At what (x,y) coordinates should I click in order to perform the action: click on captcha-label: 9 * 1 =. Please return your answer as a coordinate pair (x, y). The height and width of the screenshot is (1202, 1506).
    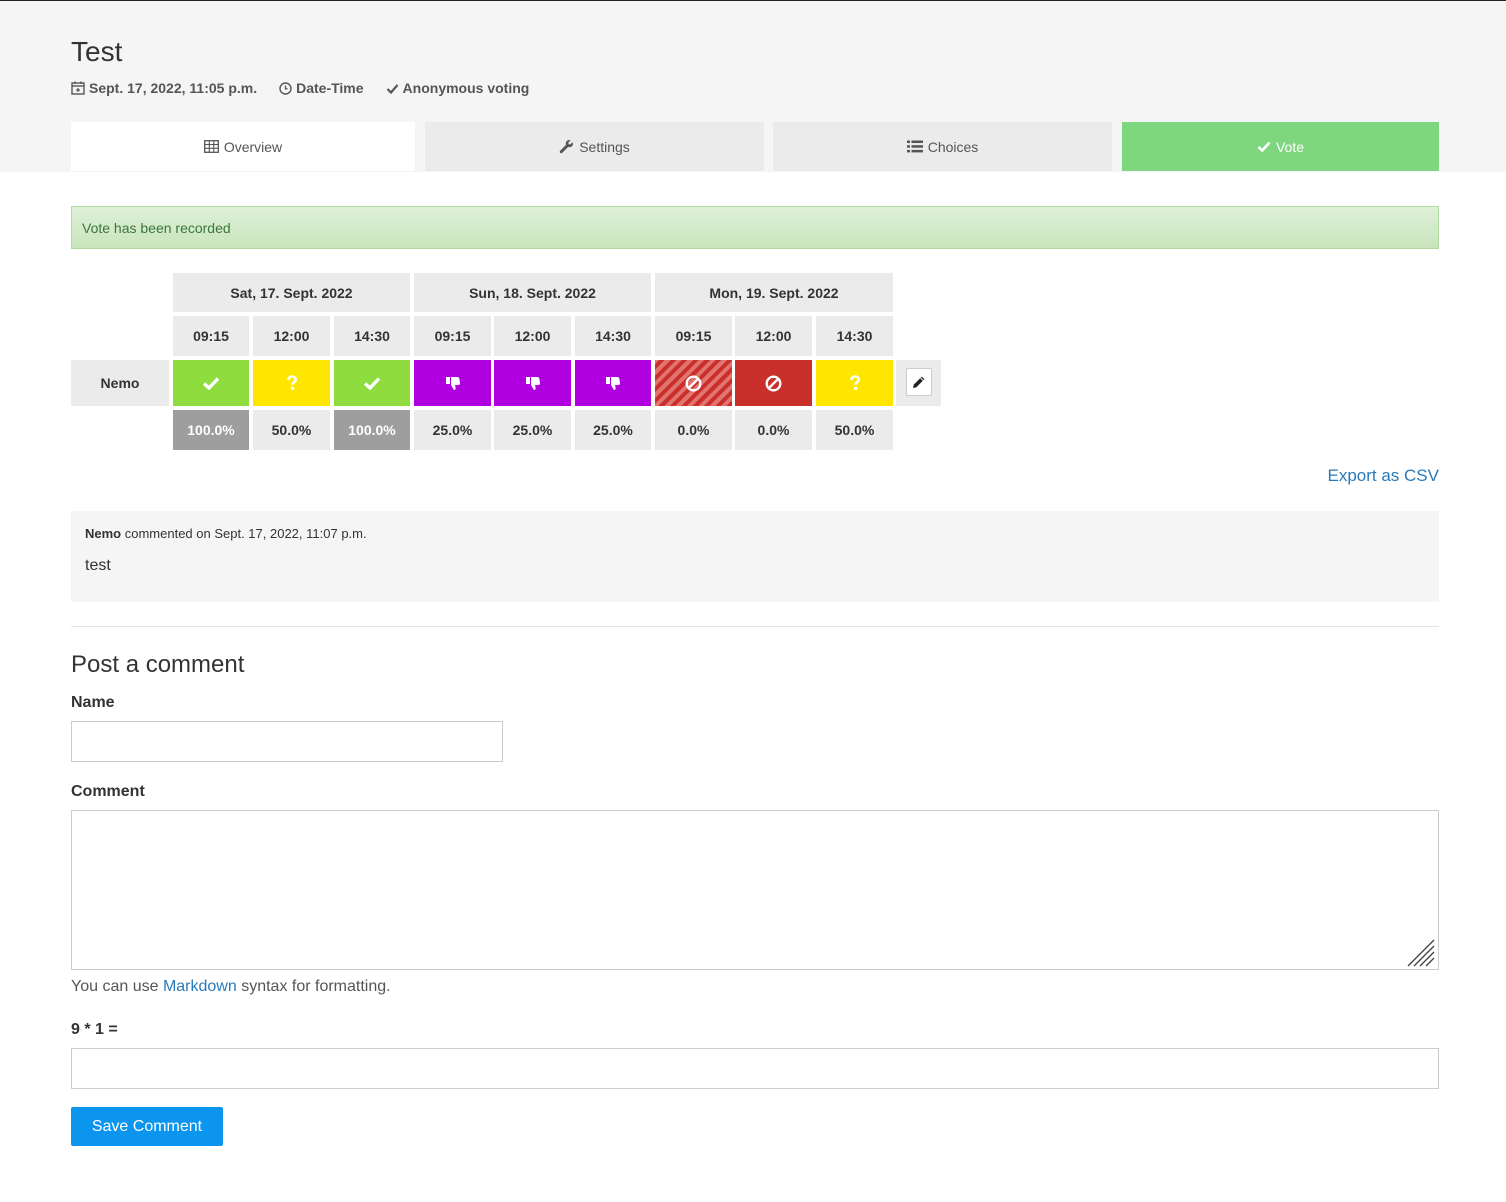
    Looking at the image, I should click on (94, 1029).